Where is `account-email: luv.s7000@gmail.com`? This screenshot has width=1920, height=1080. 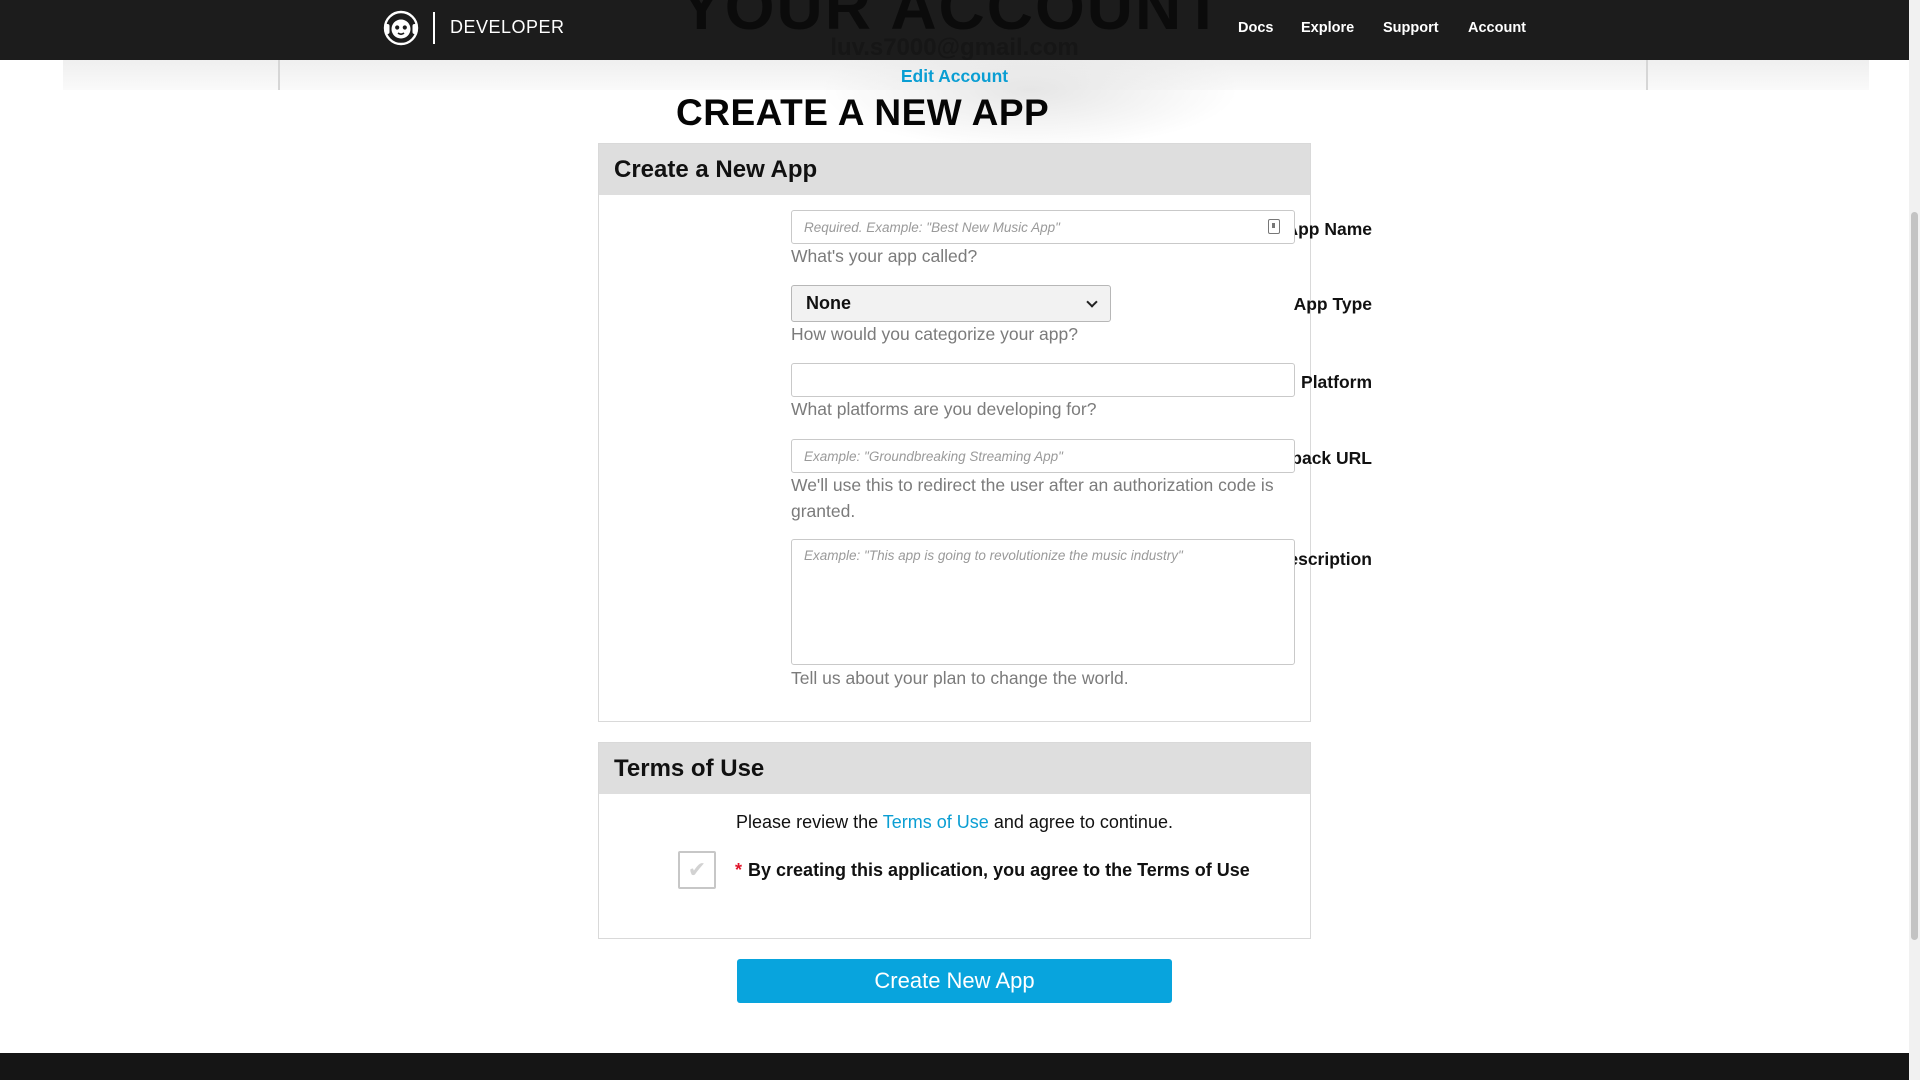 account-email: luv.s7000@gmail.com is located at coordinates (954, 47).